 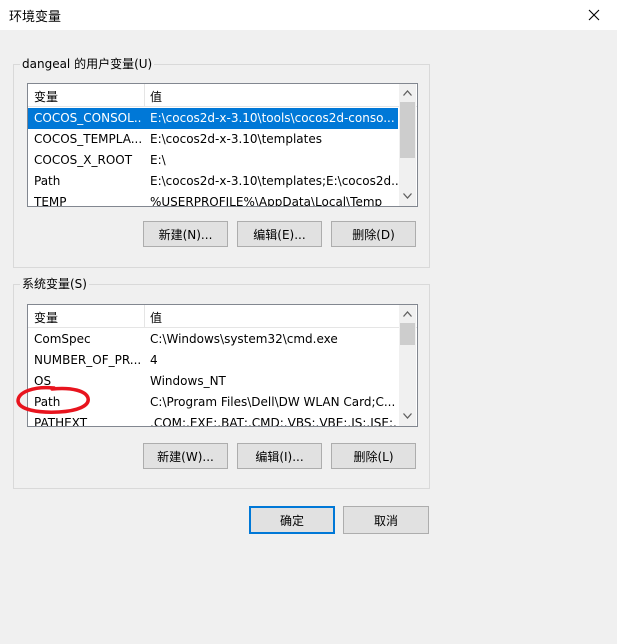 I want to click on var-name: ComSpec, so click(x=62, y=339).